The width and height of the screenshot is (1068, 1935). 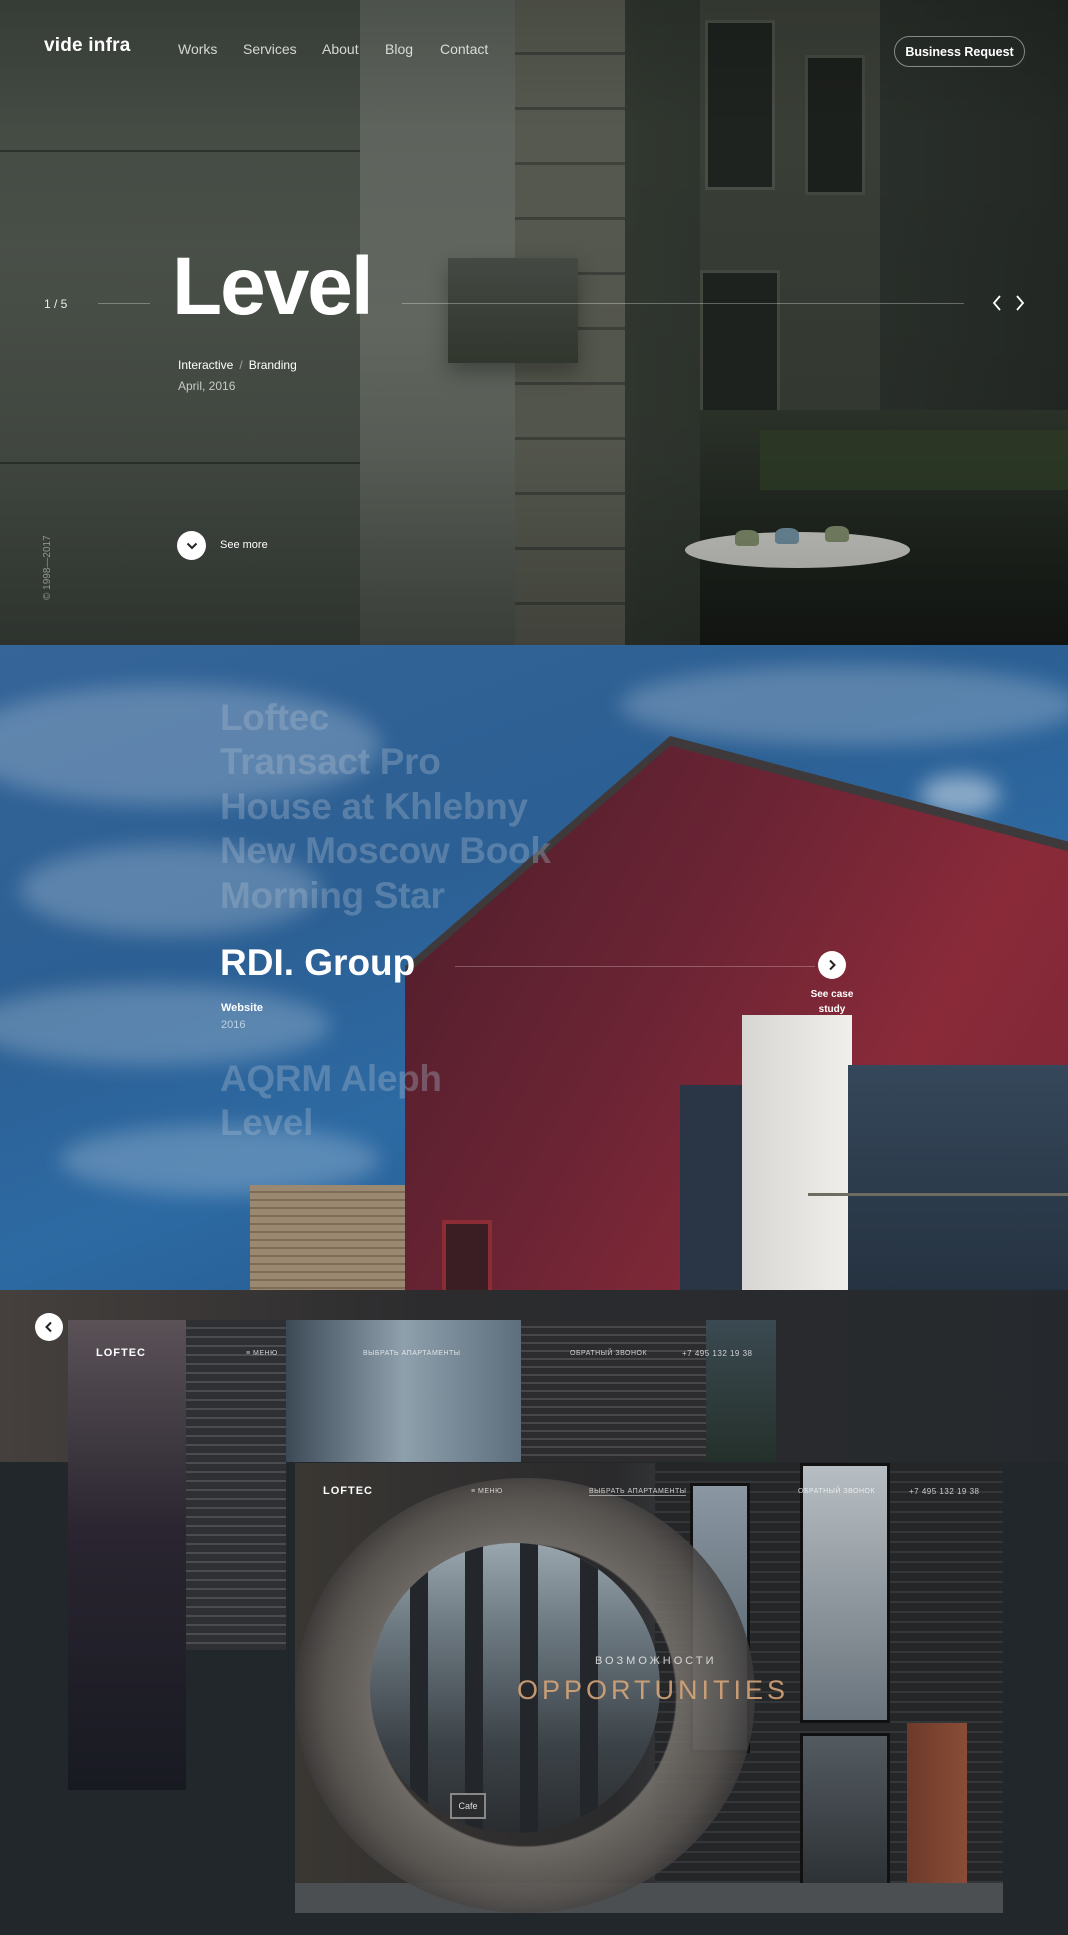 What do you see at coordinates (317, 963) in the screenshot?
I see `active-work-title: RDI. Group` at bounding box center [317, 963].